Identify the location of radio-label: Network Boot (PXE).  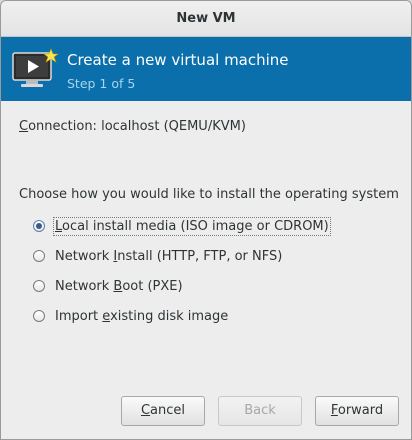
(119, 286).